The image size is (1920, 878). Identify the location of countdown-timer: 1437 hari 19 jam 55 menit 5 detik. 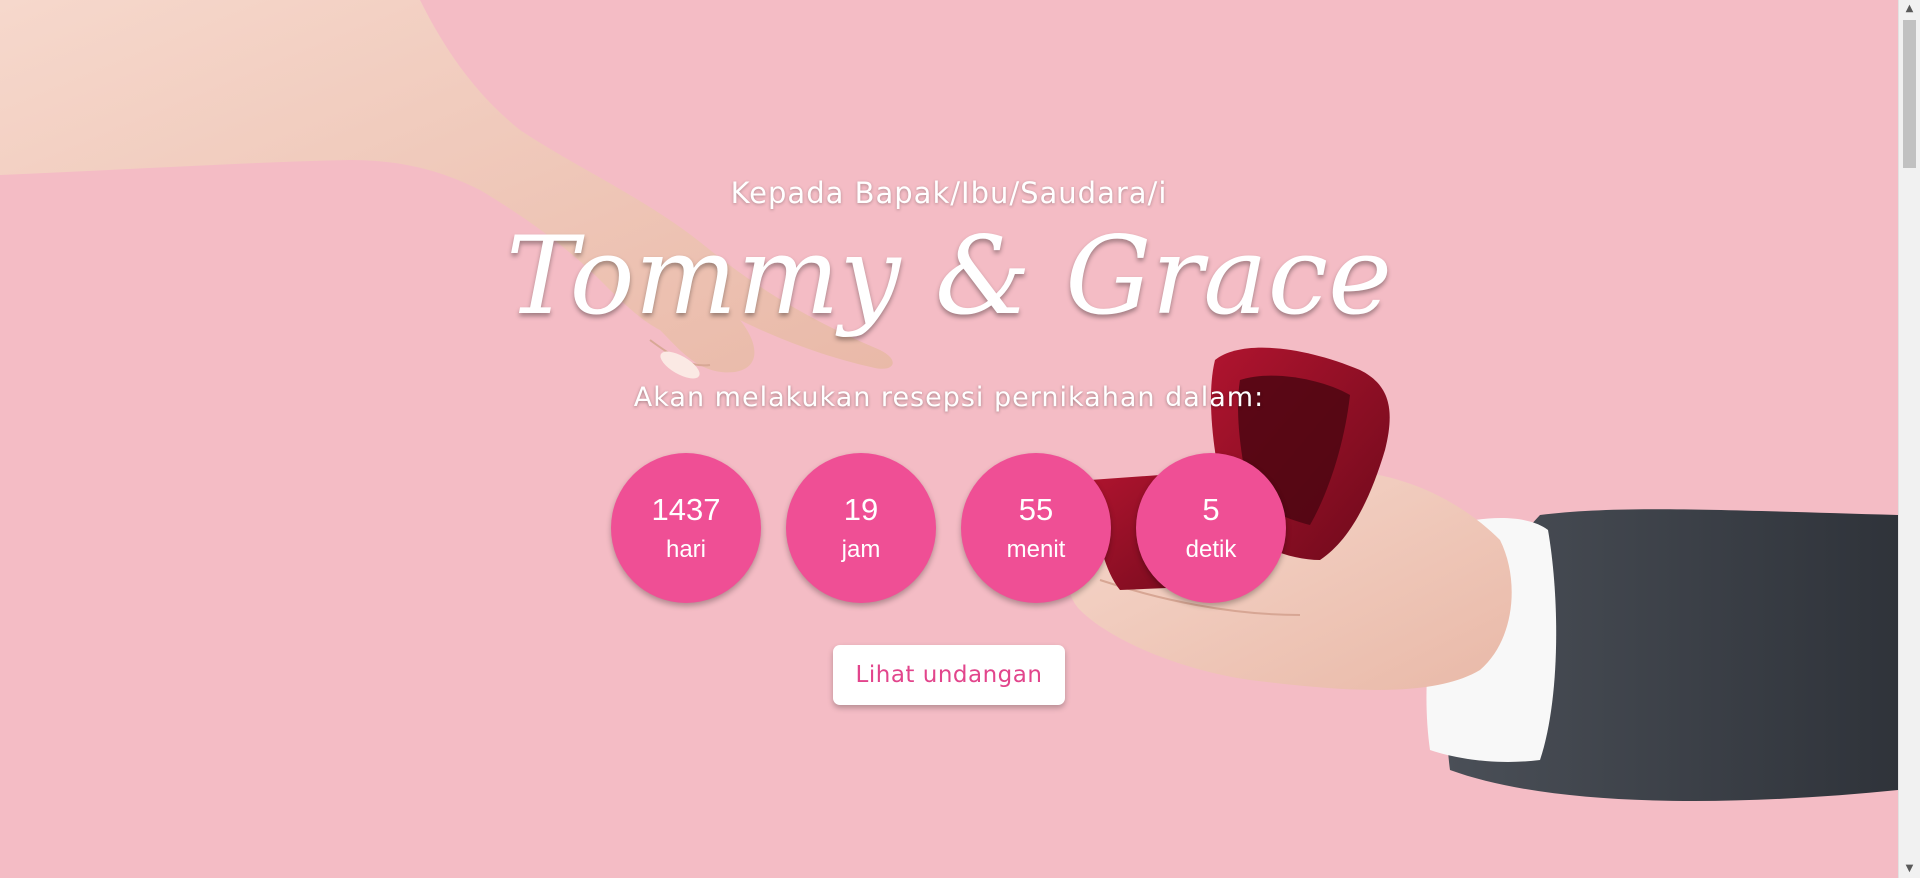
(948, 528).